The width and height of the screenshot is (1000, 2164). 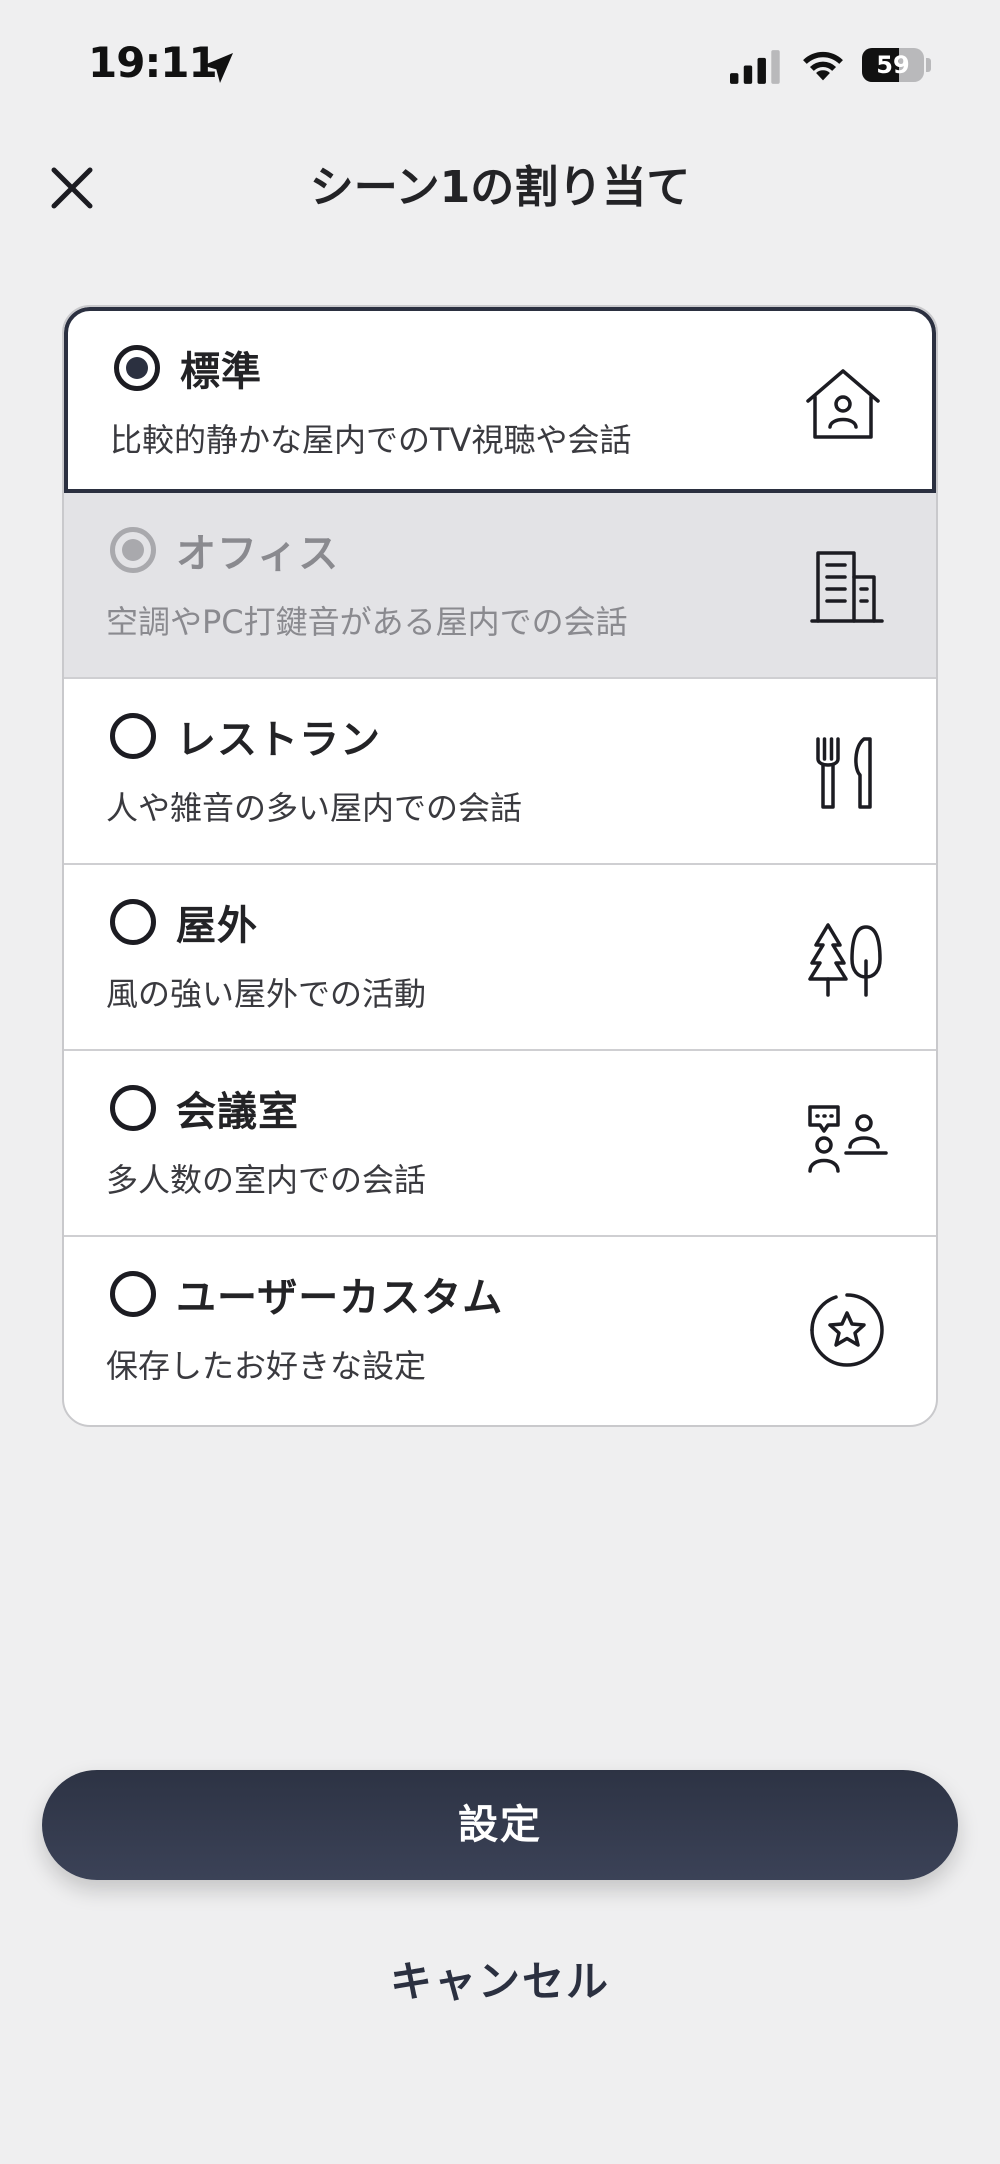 I want to click on option-restaurant: レストラン 人や雑音の多い屋内での会話, so click(x=500, y=772).